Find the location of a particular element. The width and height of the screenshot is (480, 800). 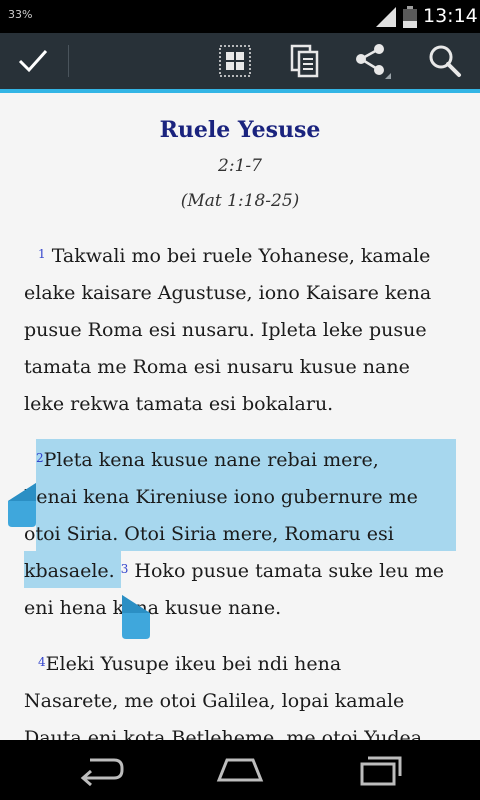

signal-icon is located at coordinates (386, 17).